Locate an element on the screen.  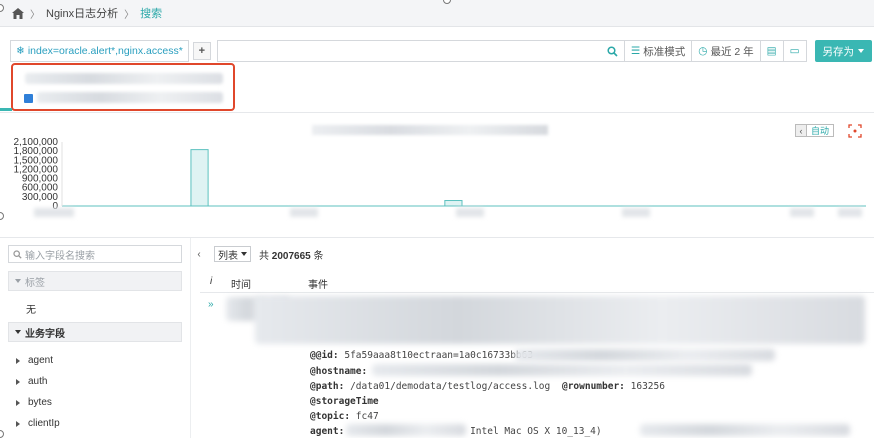
query-suggestion-dropdown is located at coordinates (123, 87).